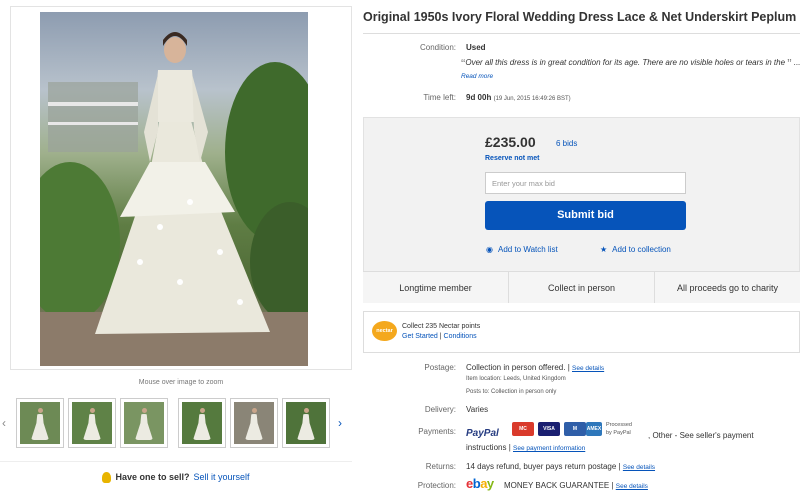  What do you see at coordinates (486, 447) in the screenshot?
I see `payments-instructions: instructions` at bounding box center [486, 447].